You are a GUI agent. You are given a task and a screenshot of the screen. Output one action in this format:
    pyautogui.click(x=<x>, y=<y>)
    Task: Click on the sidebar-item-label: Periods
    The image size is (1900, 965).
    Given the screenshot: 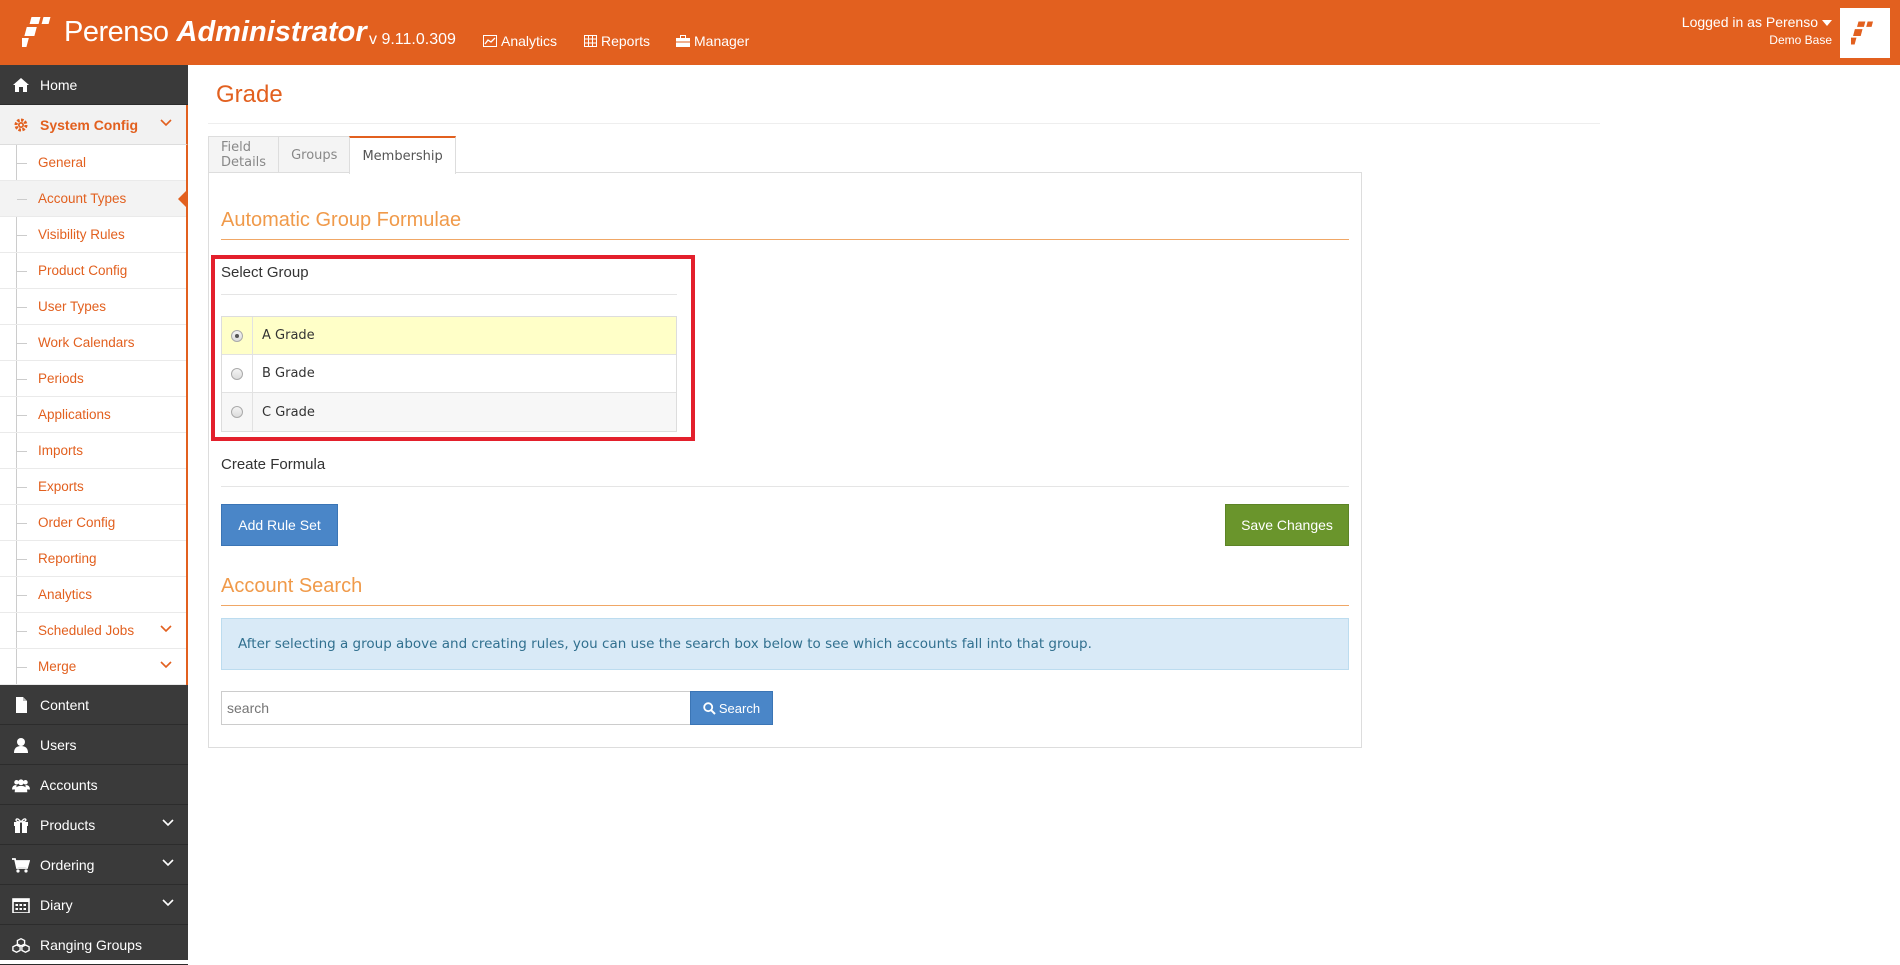 What is the action you would take?
    pyautogui.click(x=61, y=378)
    